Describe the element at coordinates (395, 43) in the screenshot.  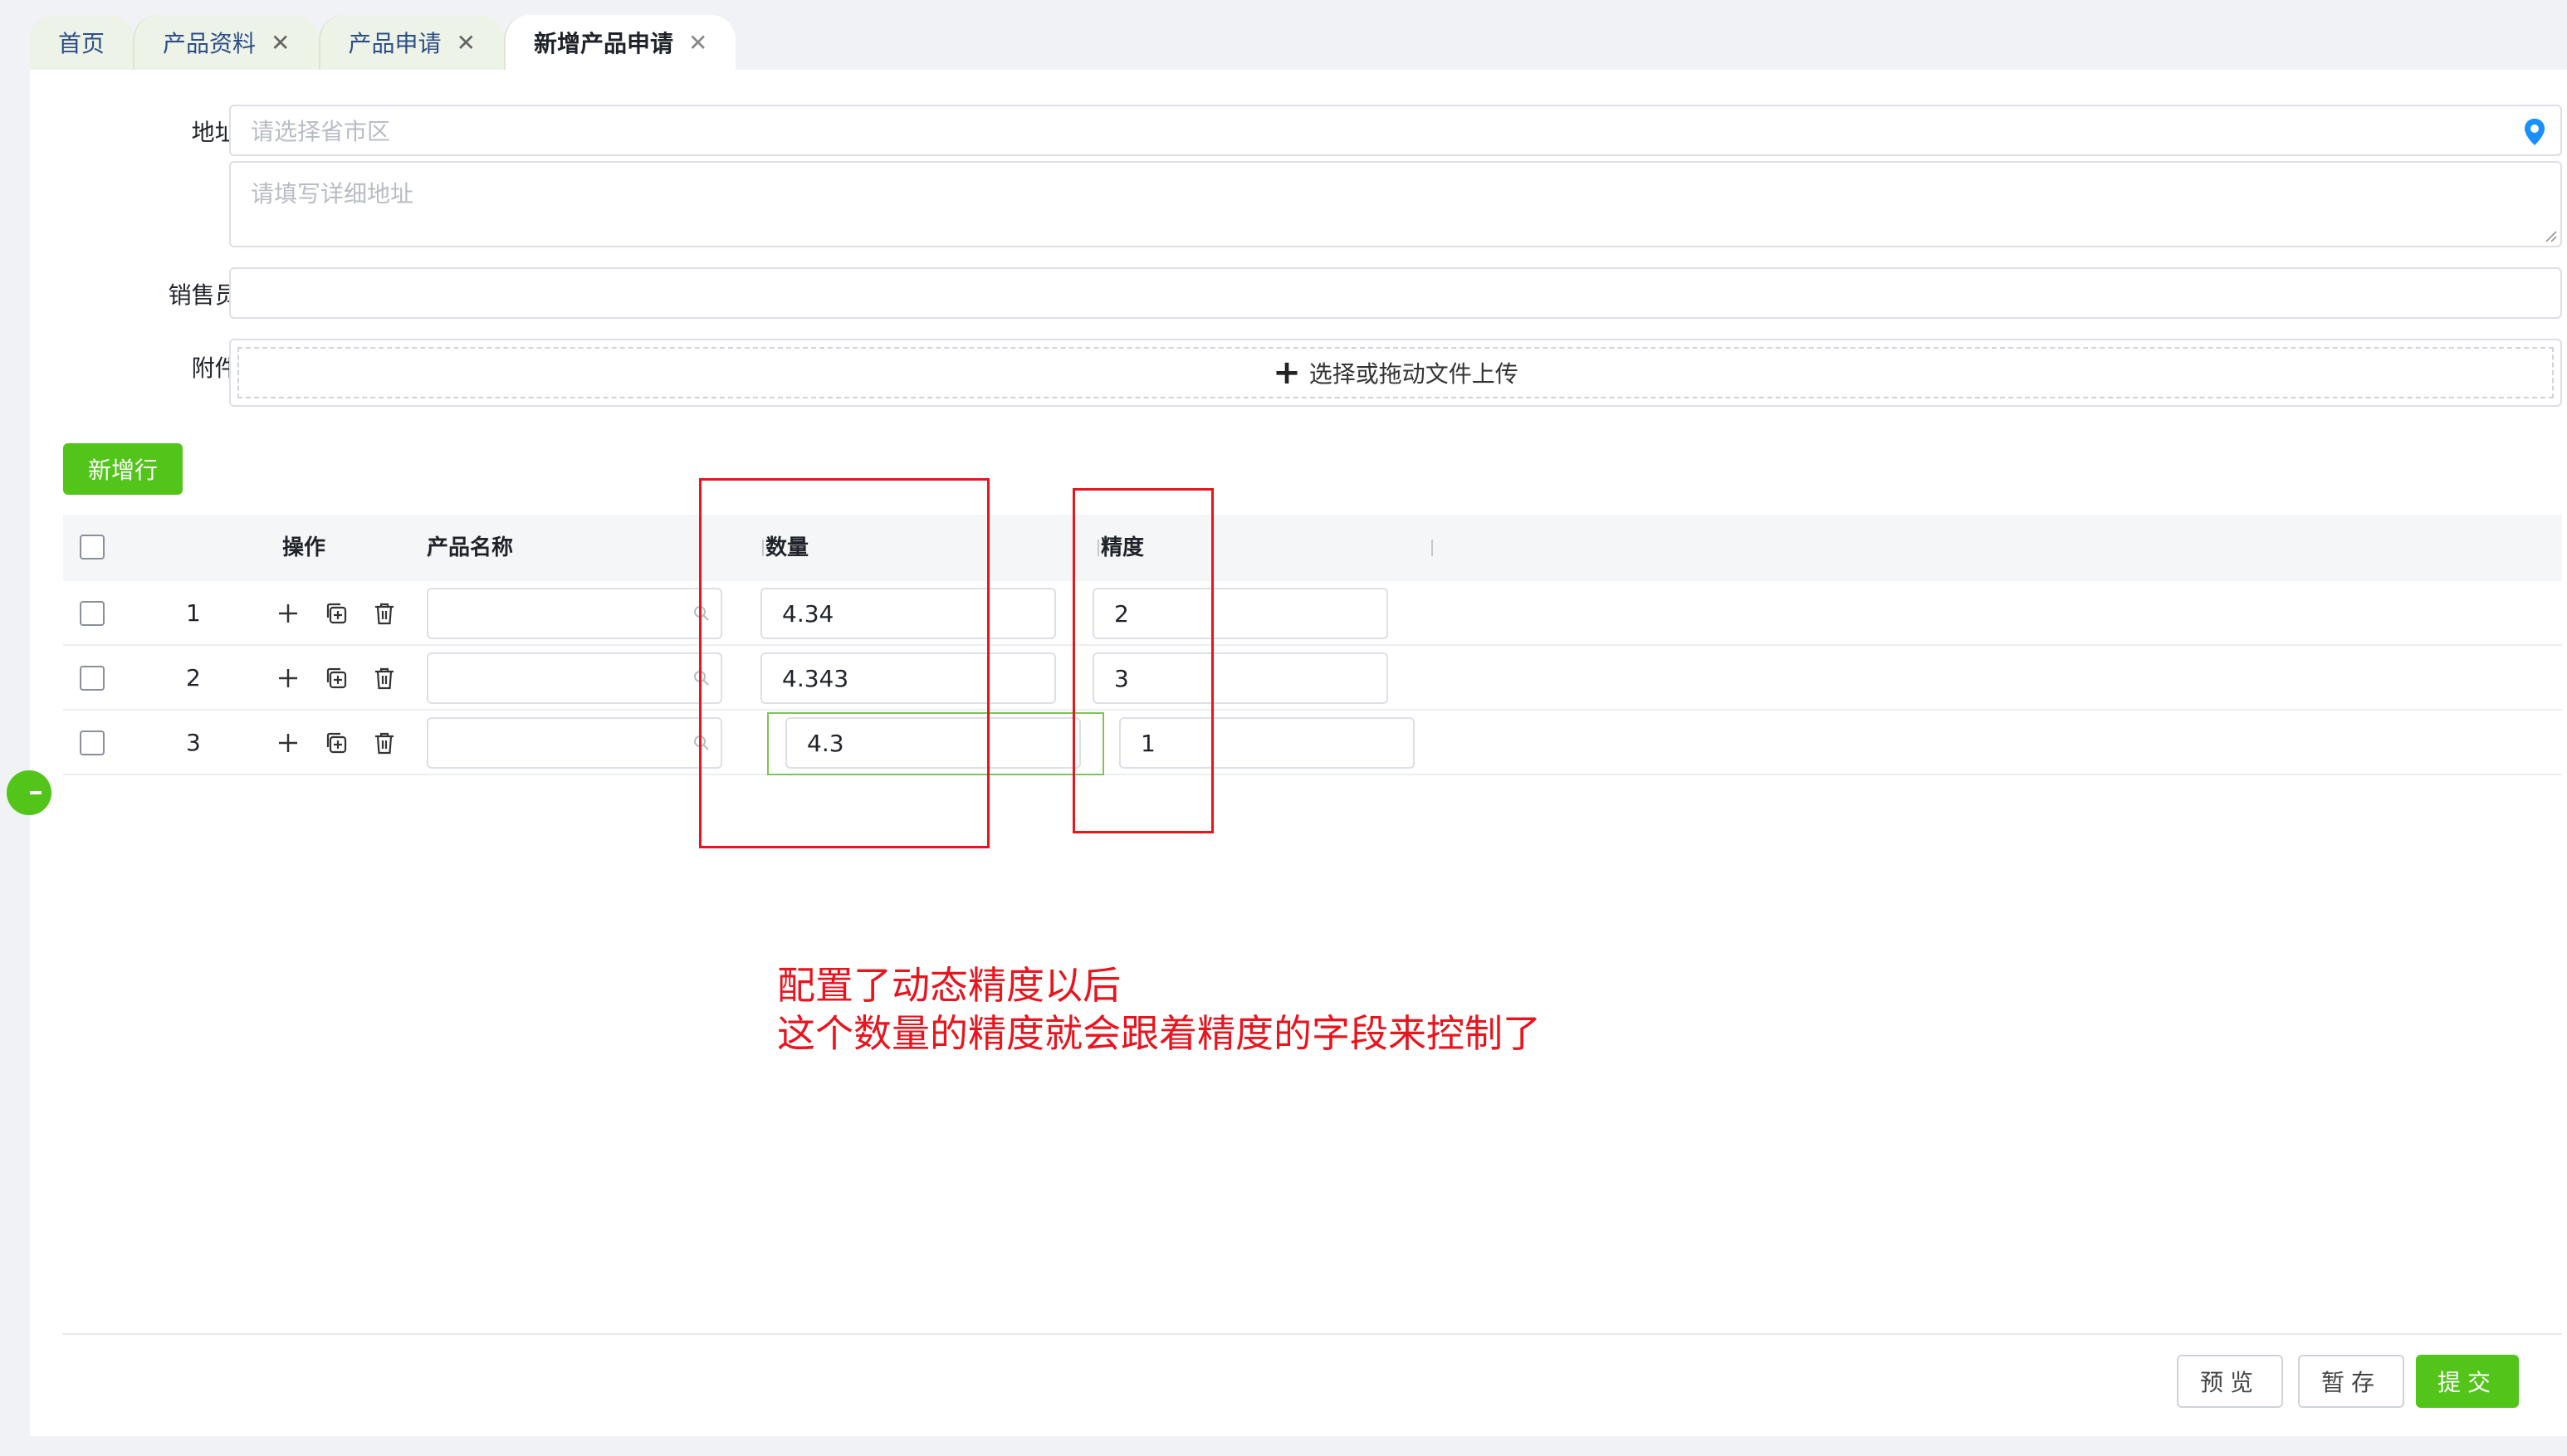
I see `tab-label: 产品申请` at that location.